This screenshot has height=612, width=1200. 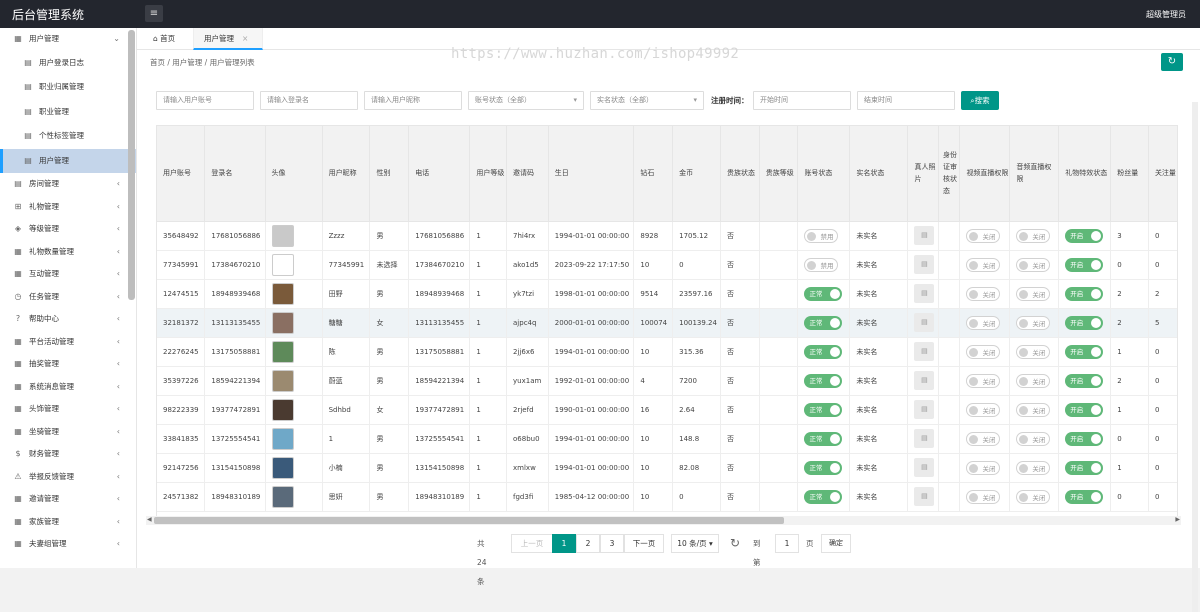 What do you see at coordinates (68, 477) in the screenshot?
I see `sidebar-item: ⚠ 举报反馈管理 ‹` at bounding box center [68, 477].